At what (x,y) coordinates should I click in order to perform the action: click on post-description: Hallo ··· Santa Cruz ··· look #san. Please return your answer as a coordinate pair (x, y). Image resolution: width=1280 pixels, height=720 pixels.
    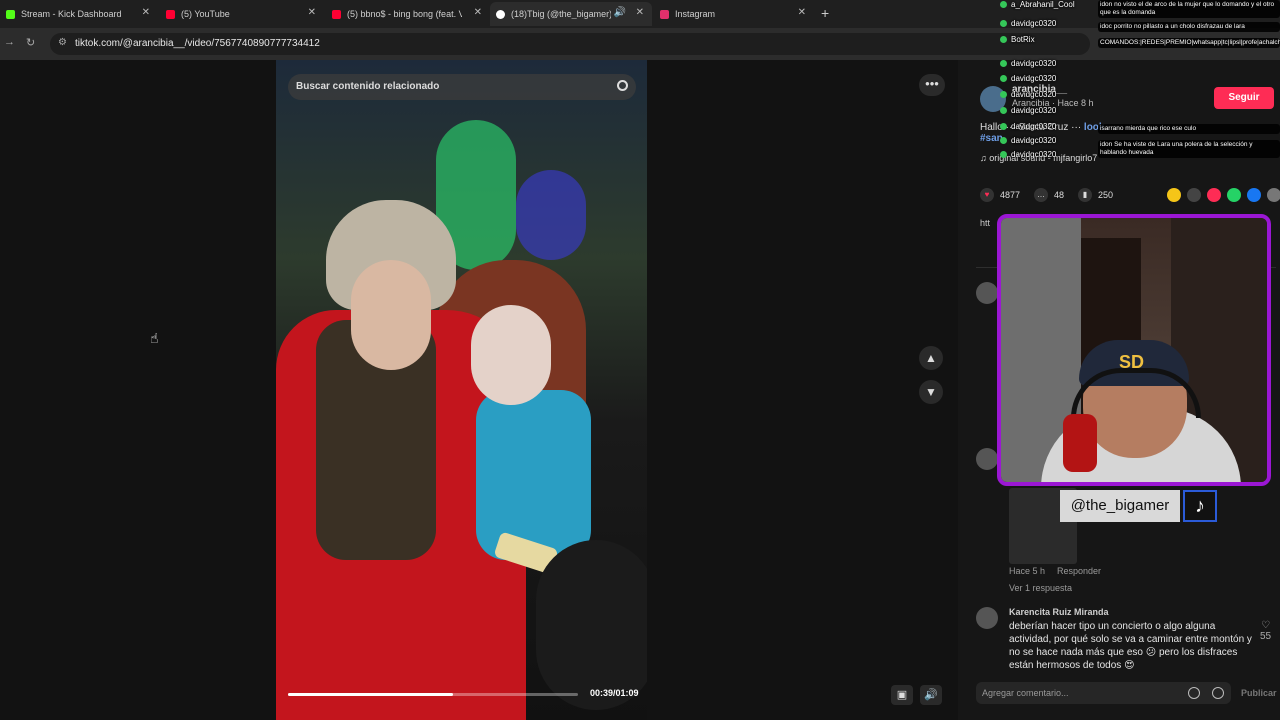
    Looking at the image, I should click on (1042, 133).